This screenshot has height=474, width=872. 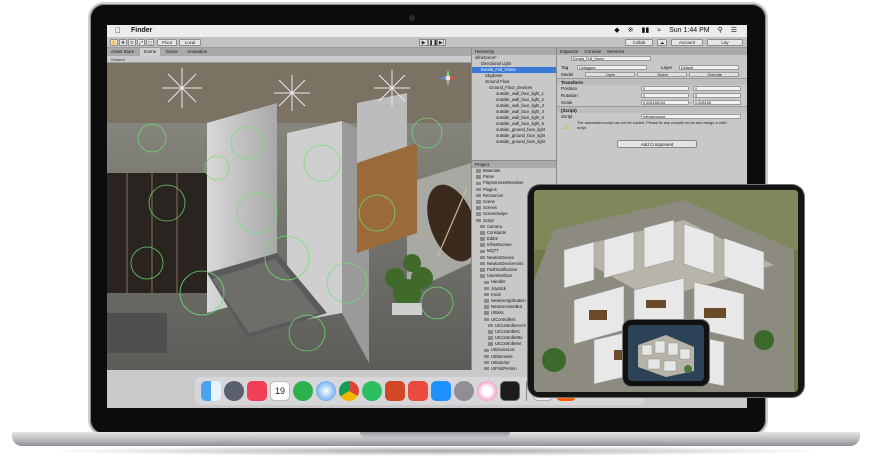 I want to click on scene-shading-mode: Shaded, so click(x=289, y=59).